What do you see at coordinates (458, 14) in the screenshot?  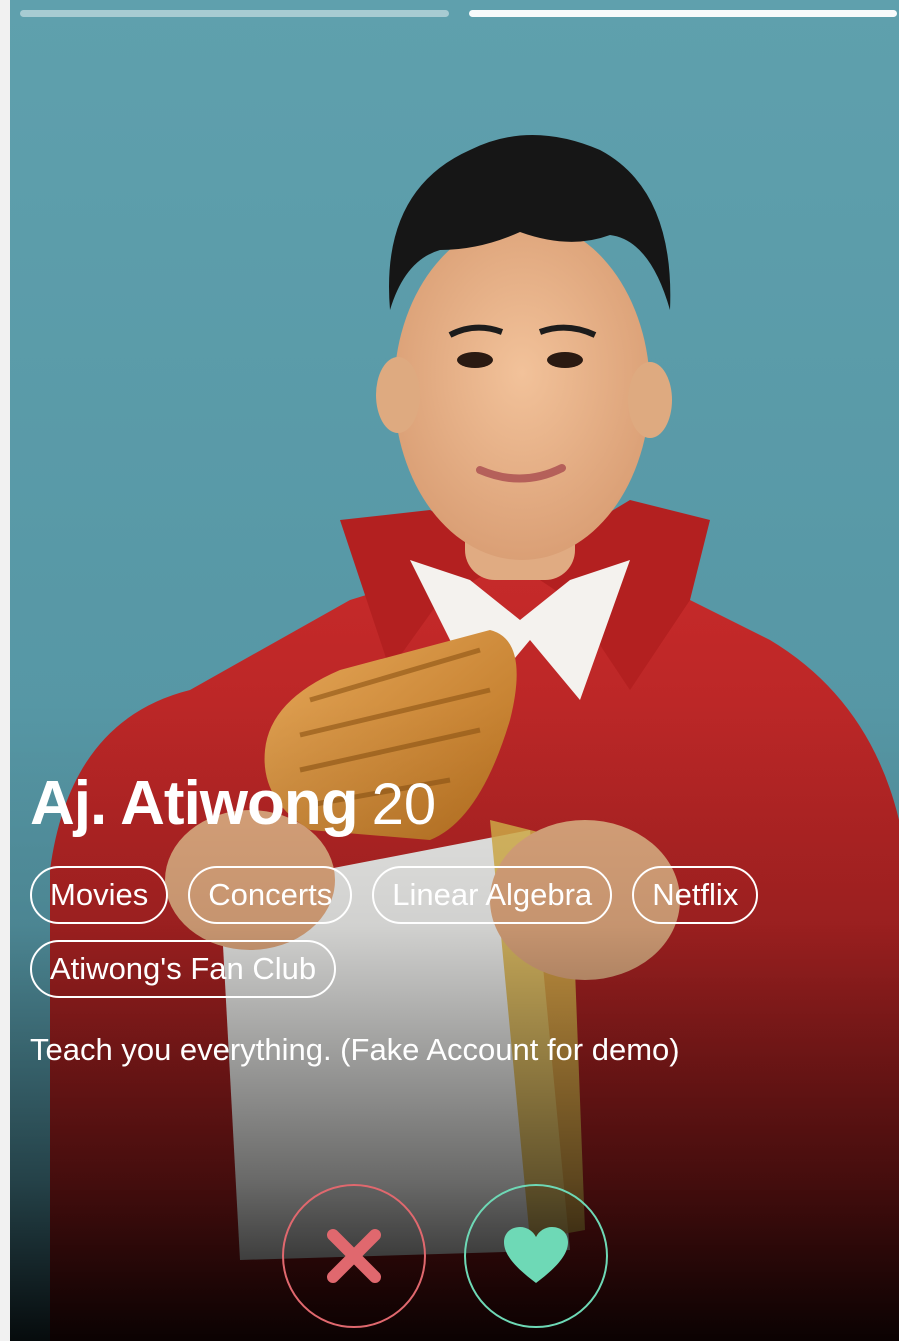 I see `photo-progress-bar` at bounding box center [458, 14].